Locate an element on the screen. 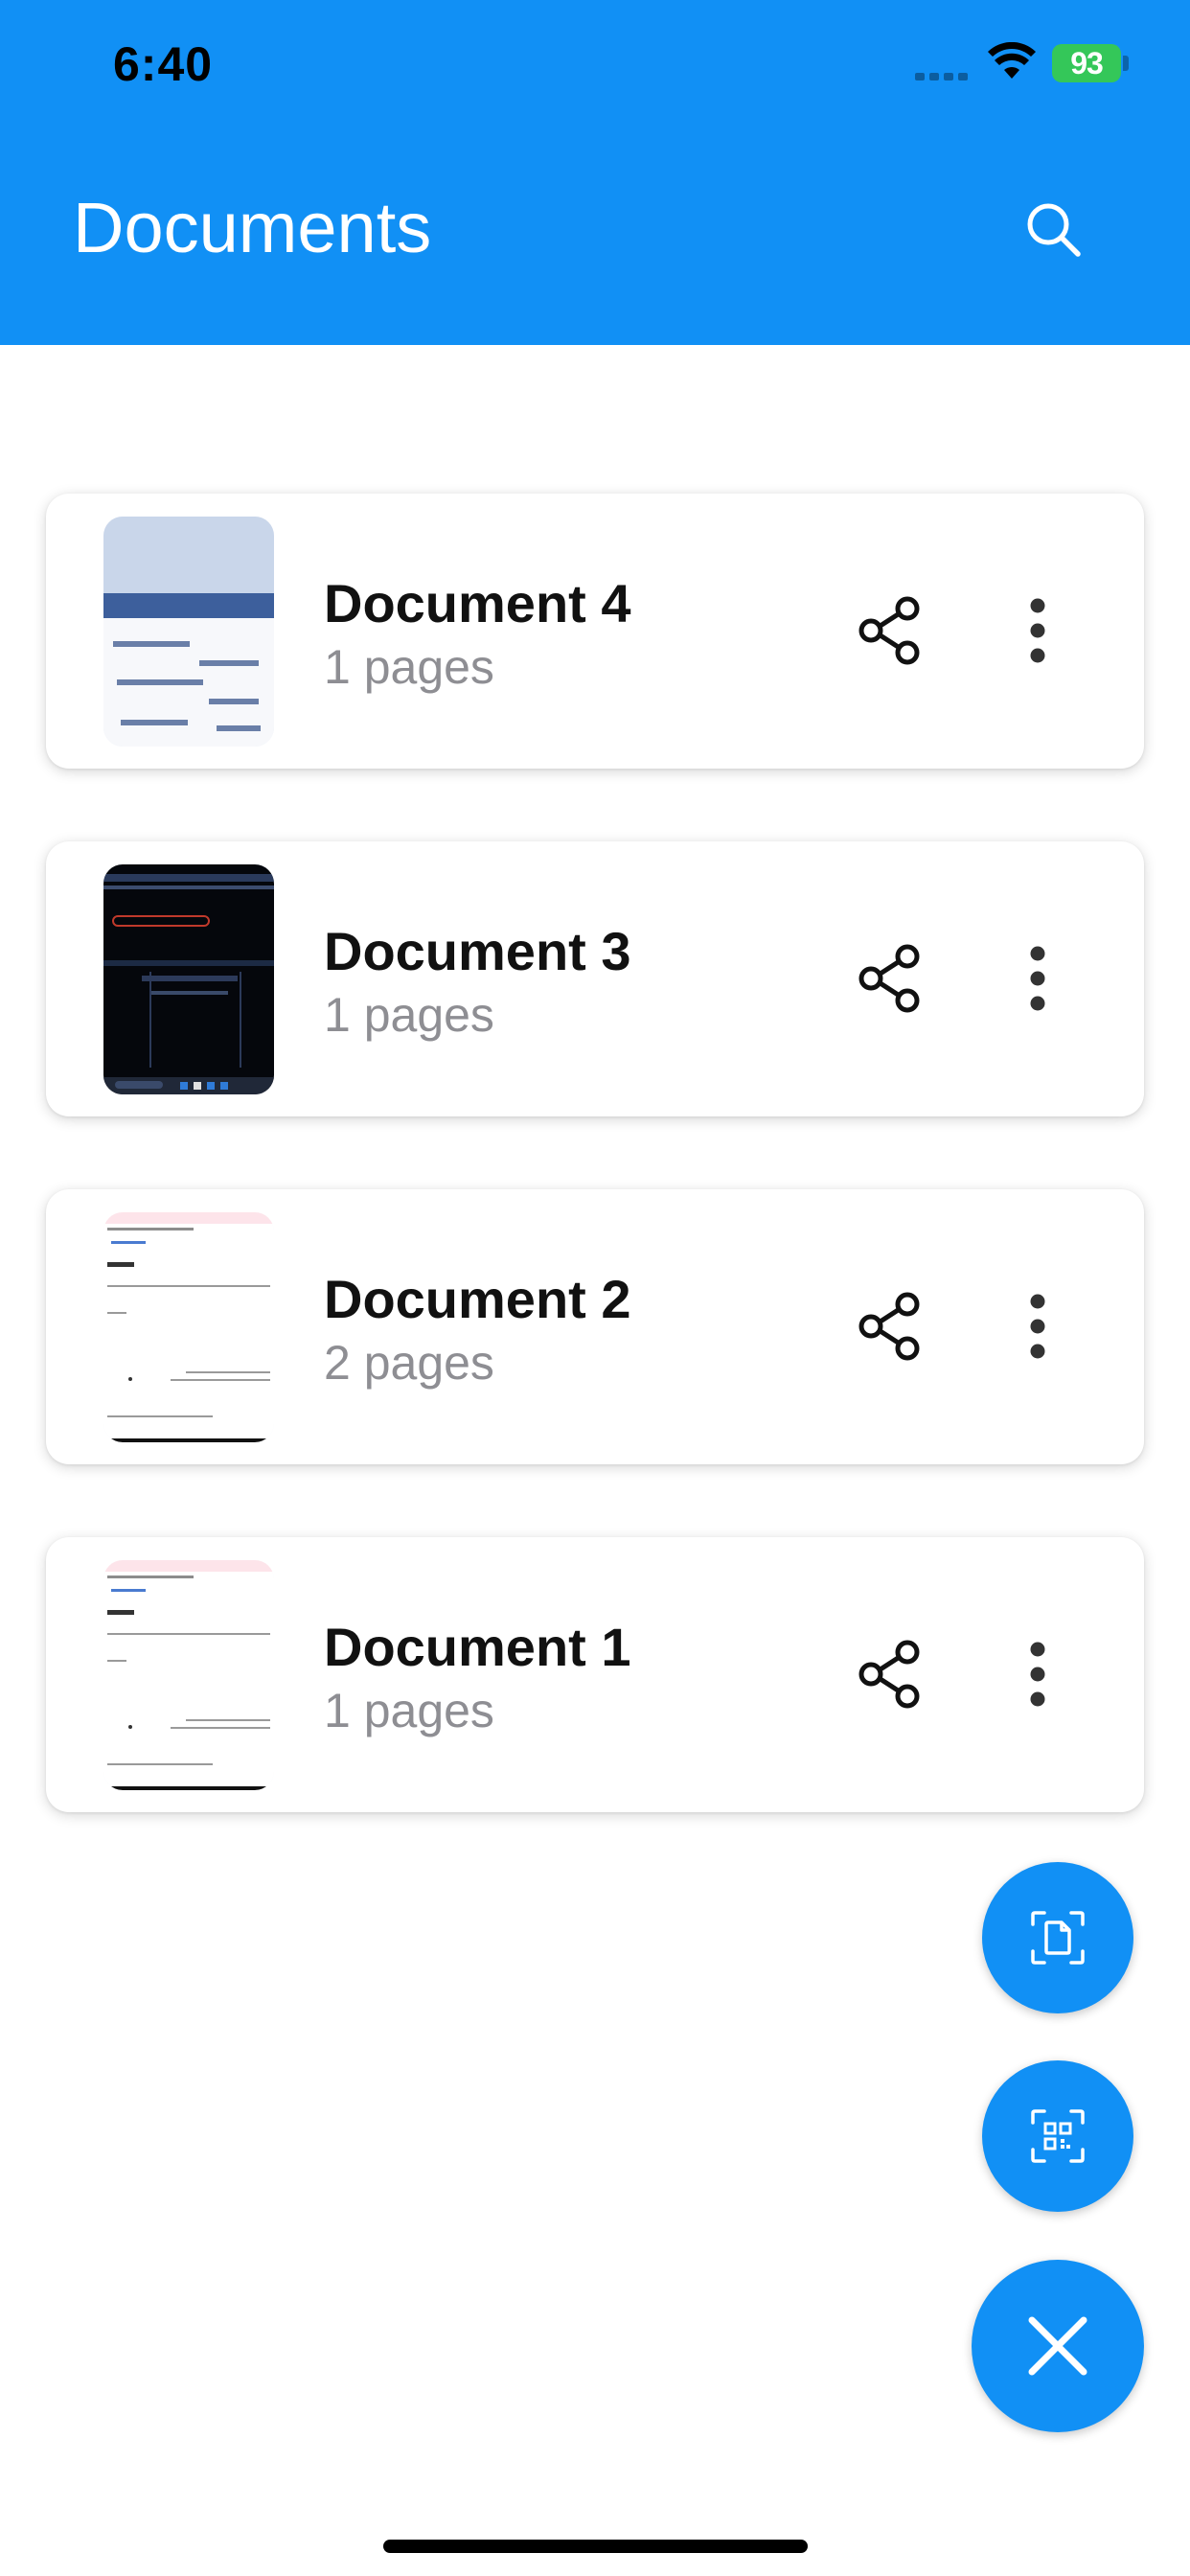  home-indicator is located at coordinates (595, 2546).